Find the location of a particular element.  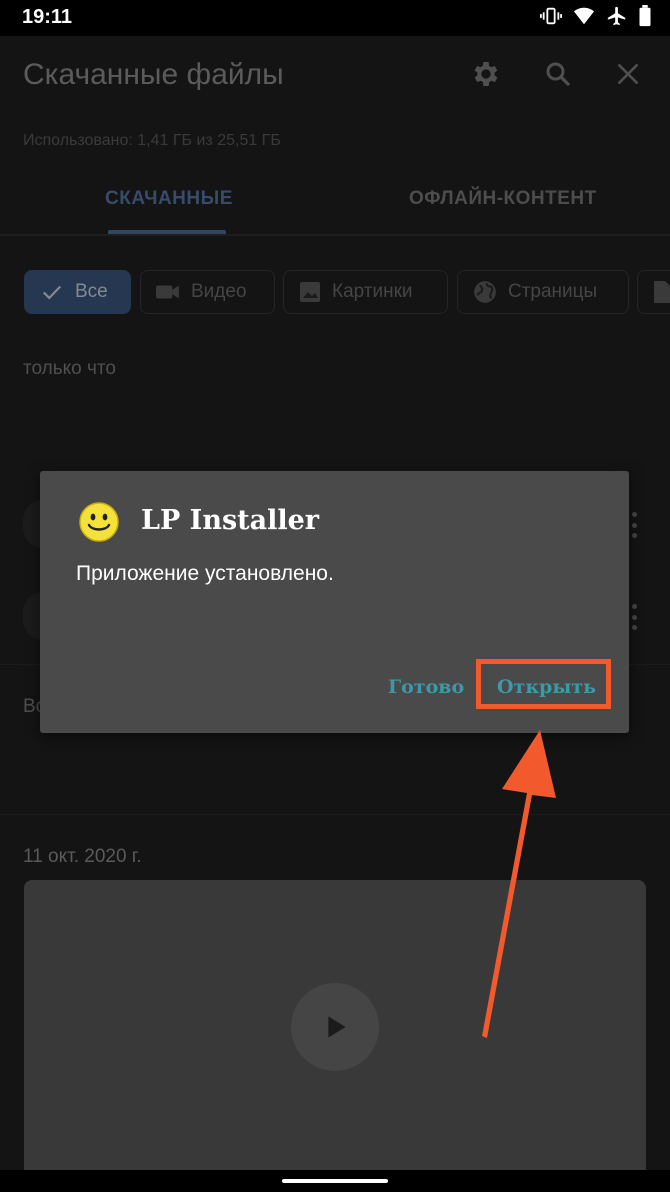

home-gesture-handle is located at coordinates (335, 1181).